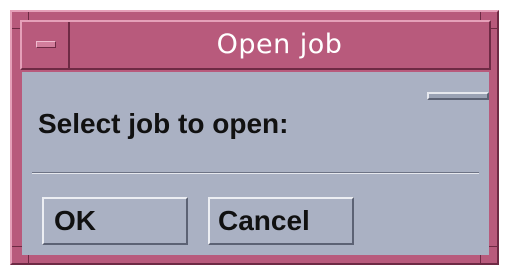  Describe the element at coordinates (163, 123) in the screenshot. I see `dialog-prompt: Select job to open:` at that location.